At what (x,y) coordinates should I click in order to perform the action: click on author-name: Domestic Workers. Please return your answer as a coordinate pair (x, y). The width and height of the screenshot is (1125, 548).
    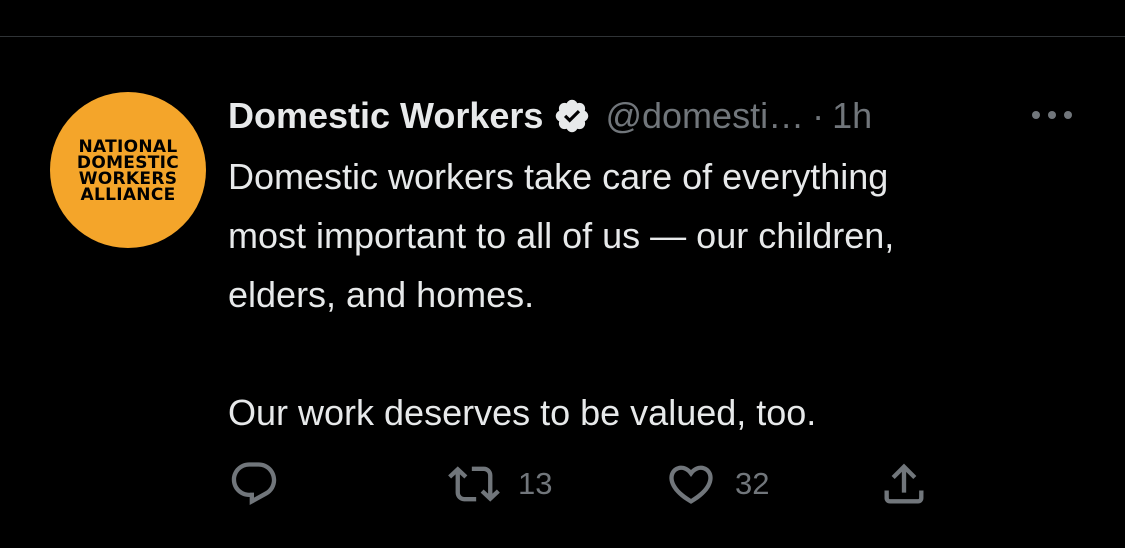
    Looking at the image, I should click on (385, 116).